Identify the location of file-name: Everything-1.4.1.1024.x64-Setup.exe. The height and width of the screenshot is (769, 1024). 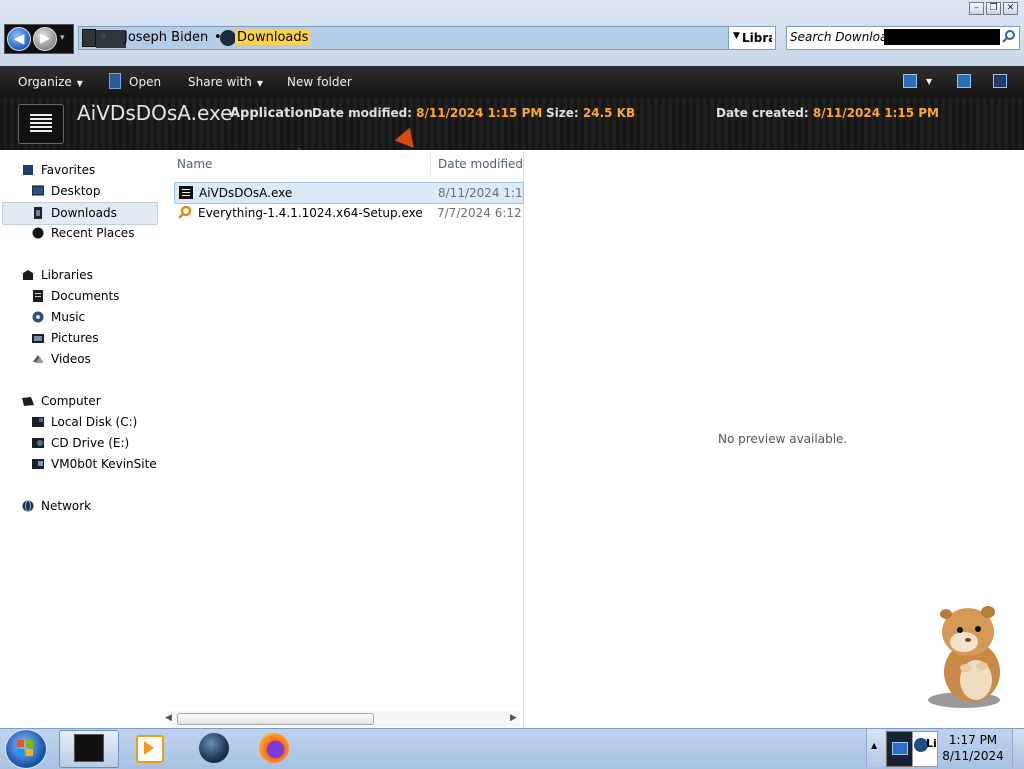
(310, 213).